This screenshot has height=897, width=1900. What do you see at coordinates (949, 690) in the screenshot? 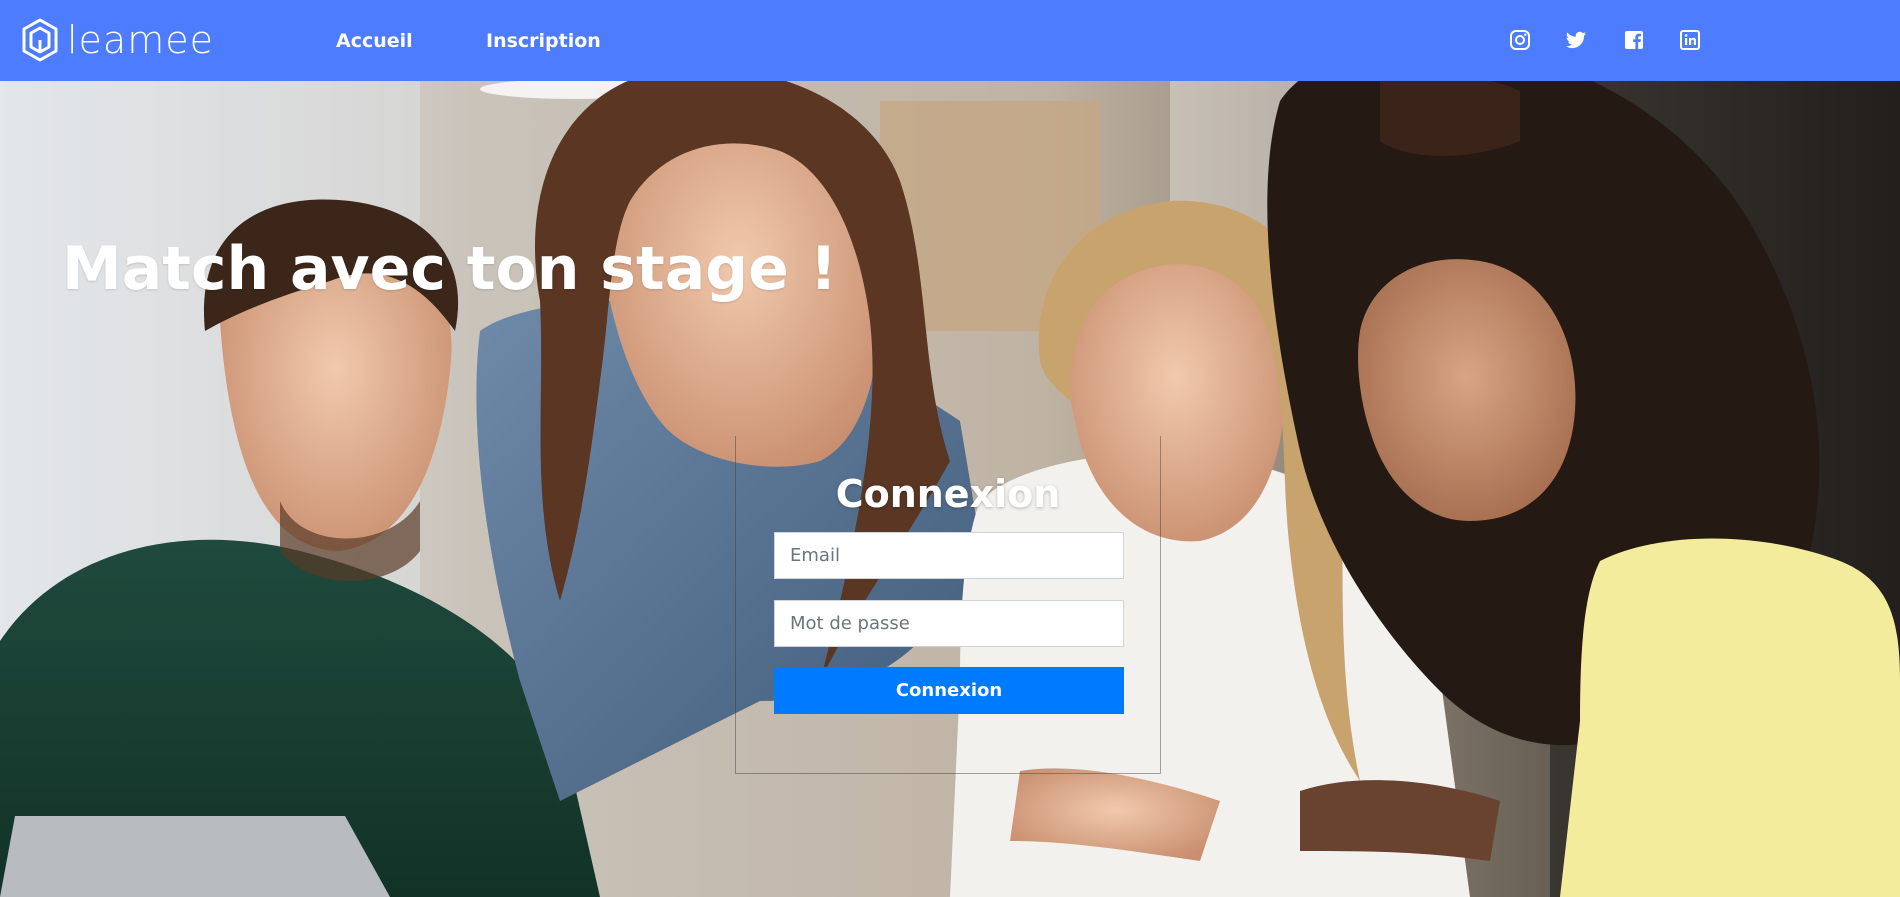
I see `login-submit-button: Connexion` at bounding box center [949, 690].